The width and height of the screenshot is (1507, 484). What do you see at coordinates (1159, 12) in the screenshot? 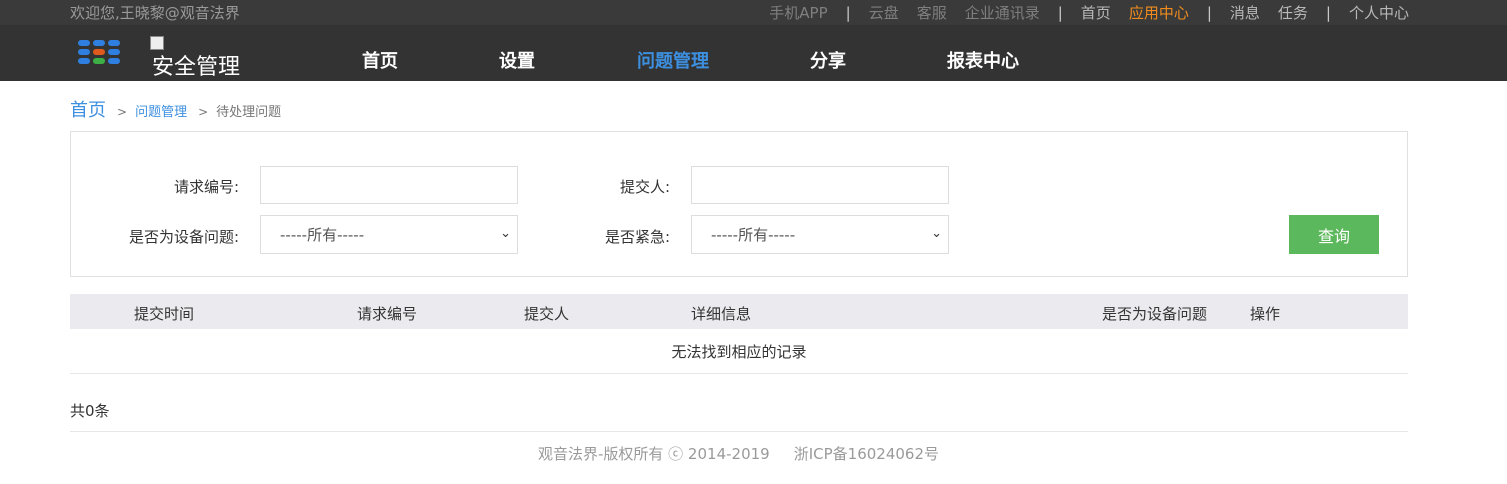
I see `link-app-center: 应用中心` at bounding box center [1159, 12].